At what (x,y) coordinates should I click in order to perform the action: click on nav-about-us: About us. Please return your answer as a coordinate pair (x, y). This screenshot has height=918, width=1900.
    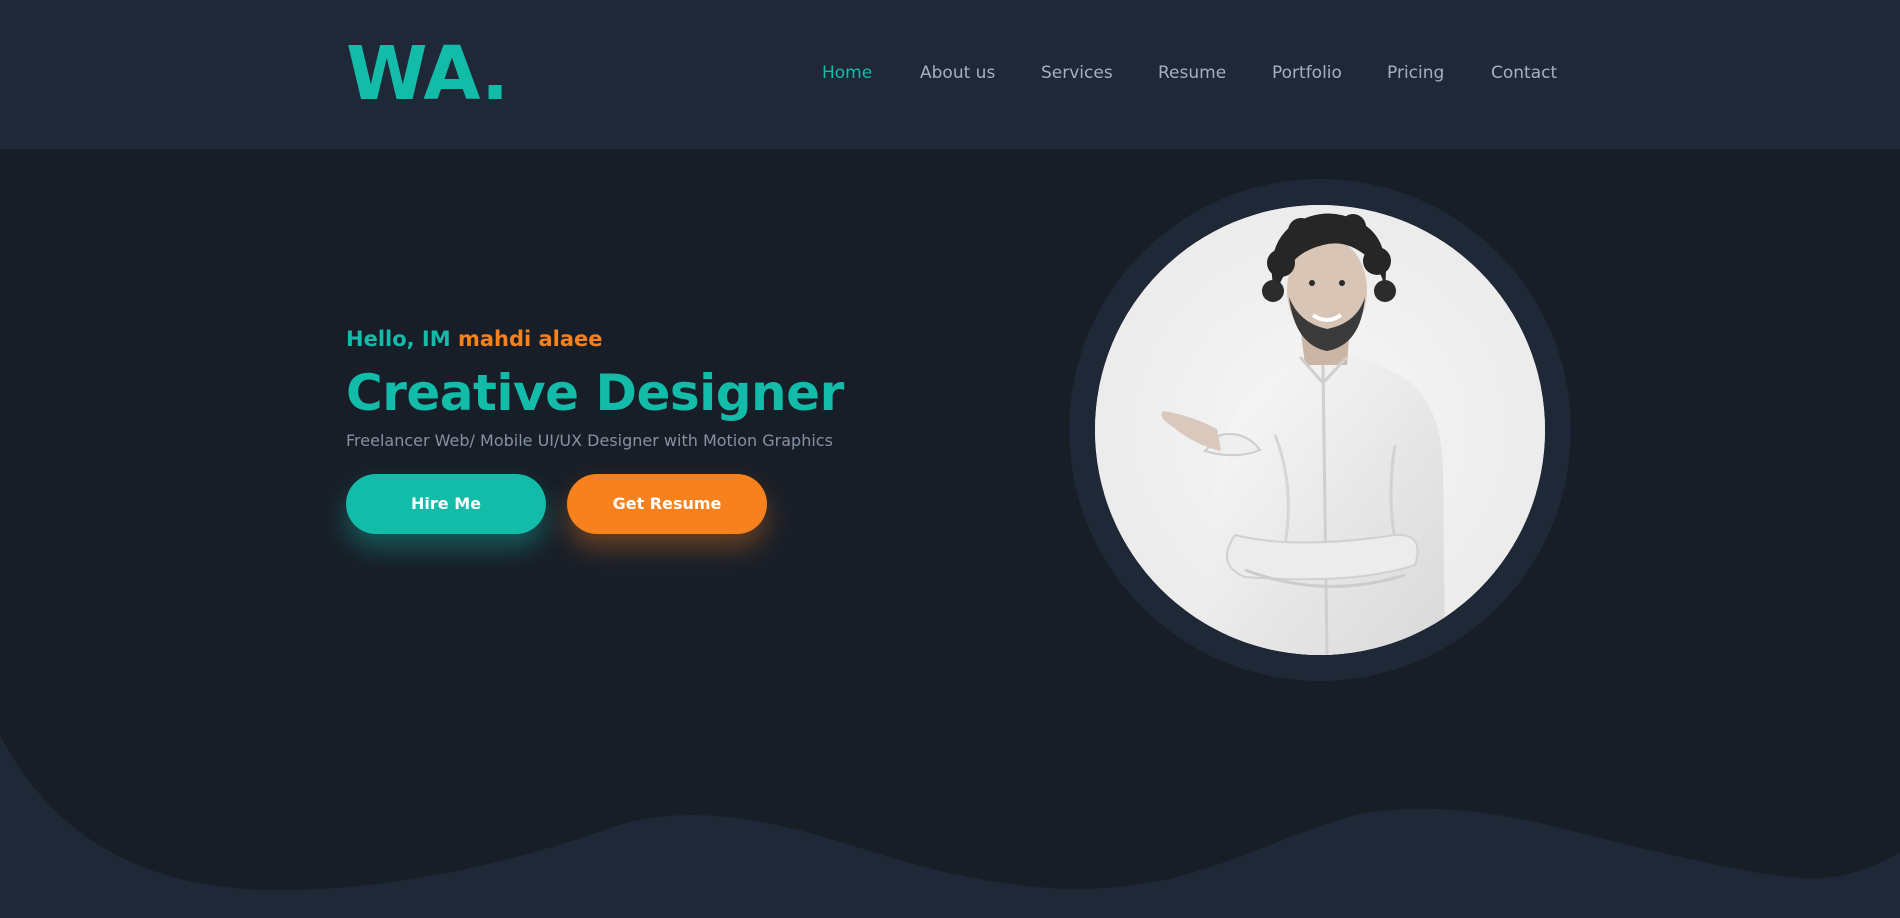
    Looking at the image, I should click on (957, 73).